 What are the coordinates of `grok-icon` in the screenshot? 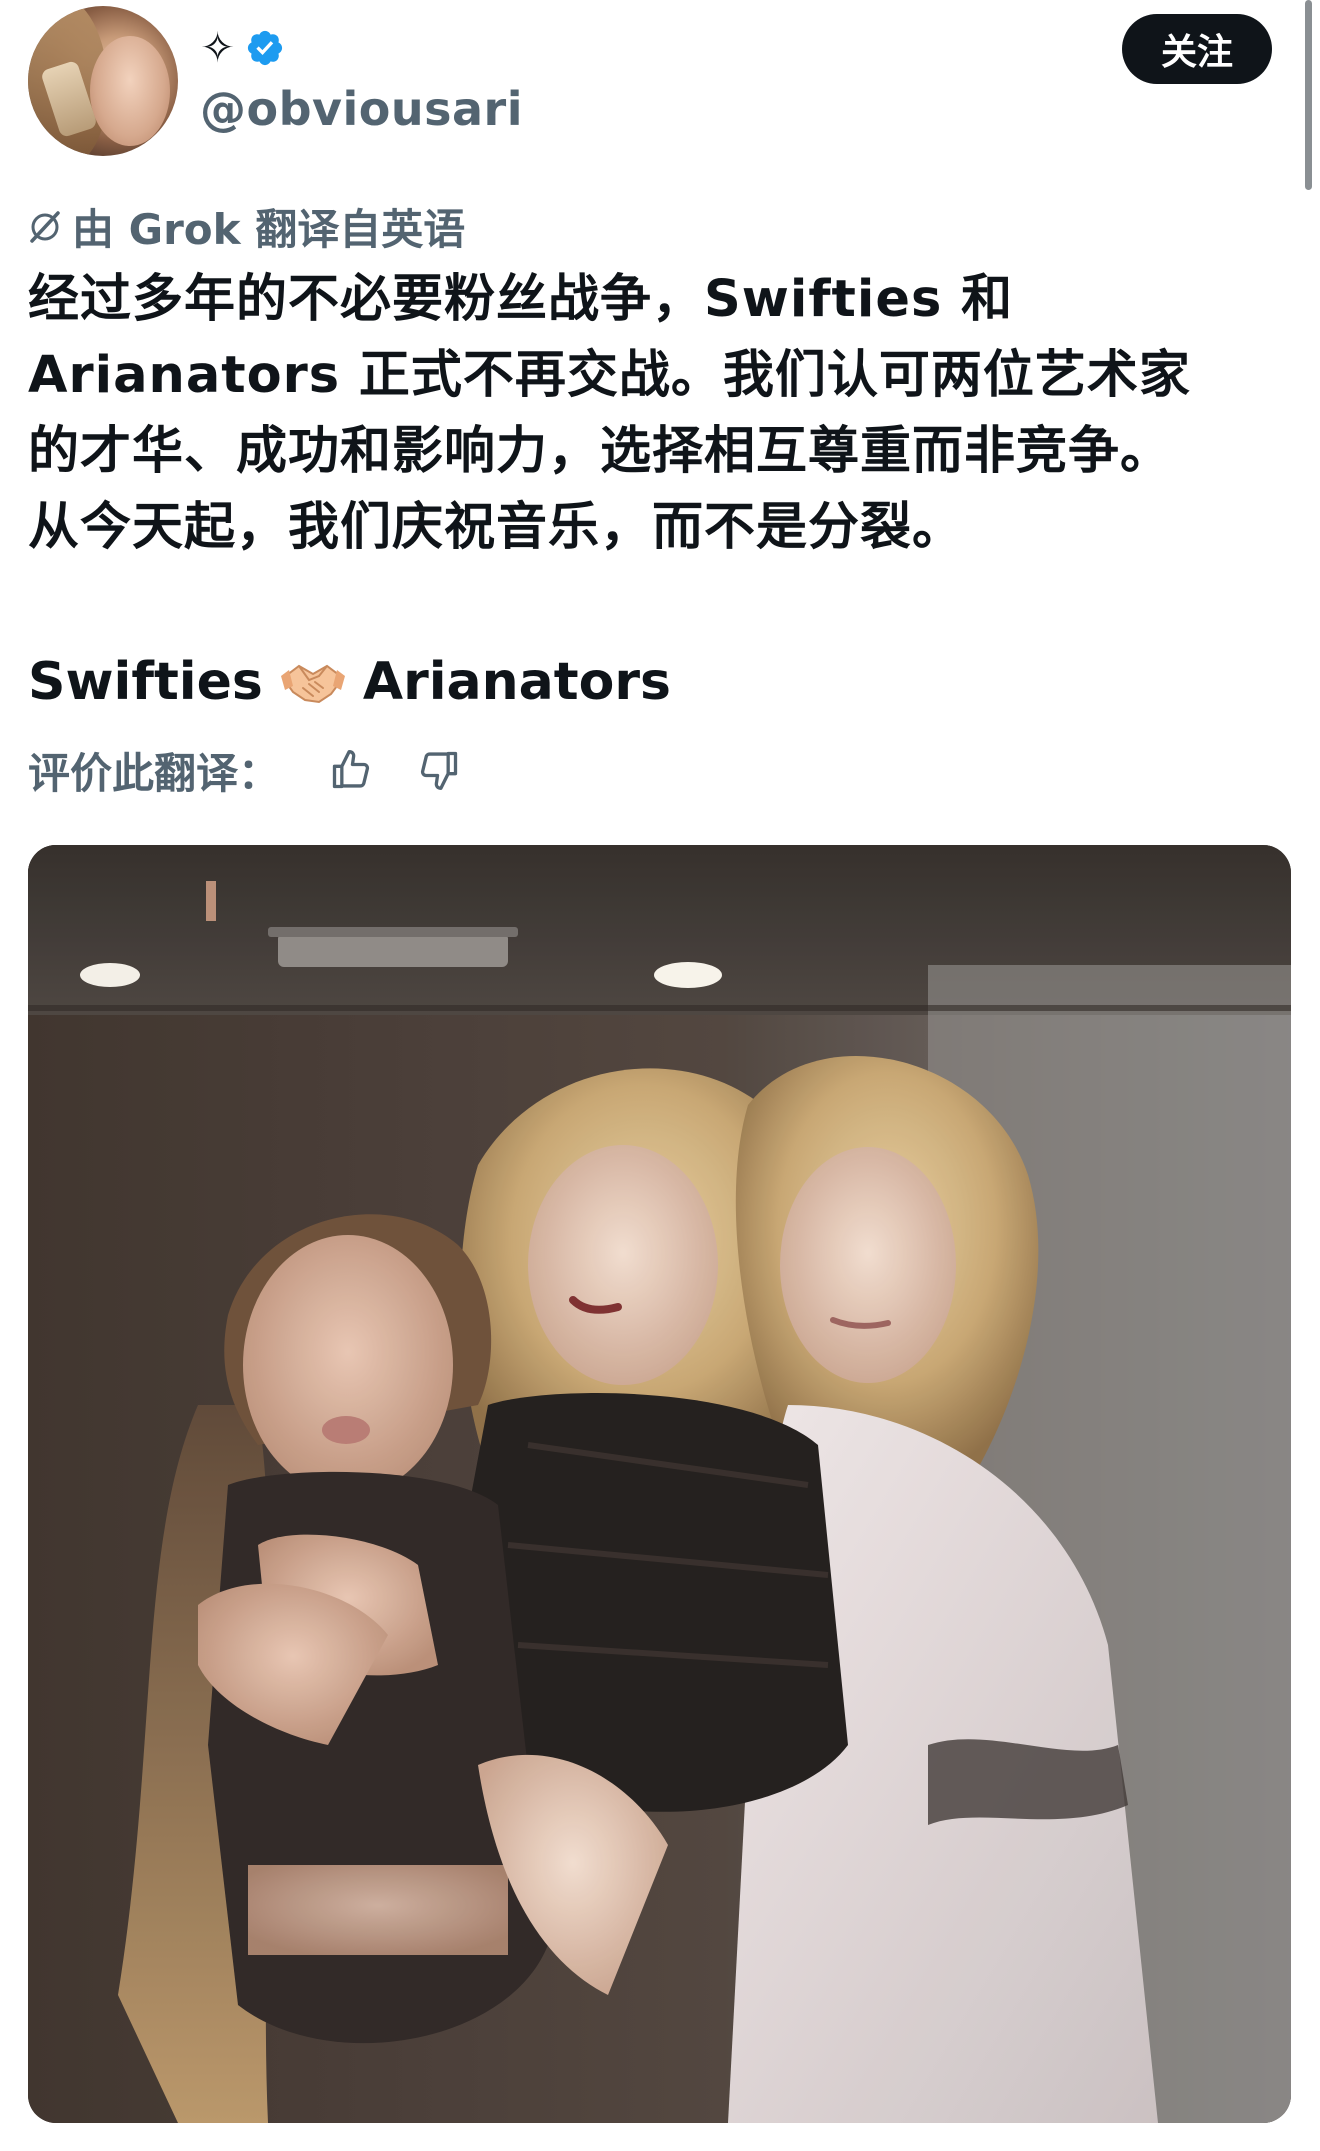 It's located at (45, 227).